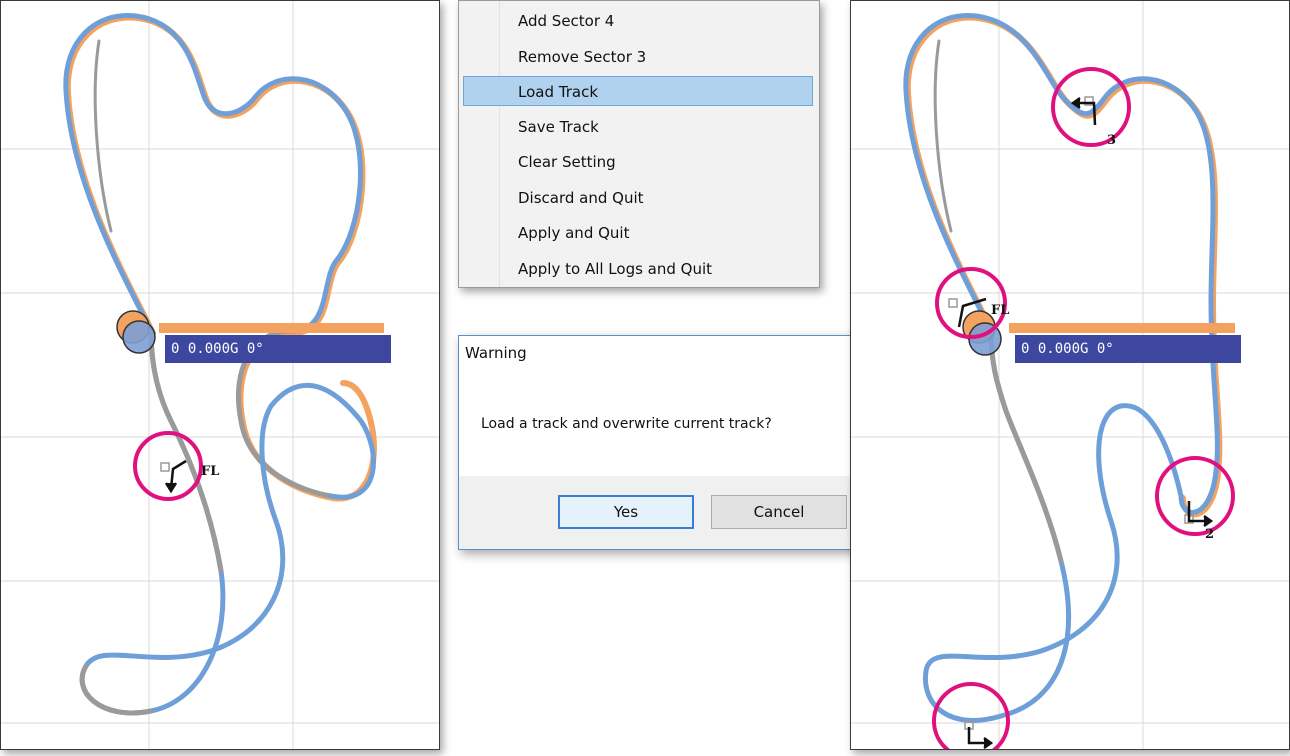 This screenshot has height=756, width=1290. Describe the element at coordinates (638, 91) in the screenshot. I see `menu-item-load-track: Load Track` at that location.